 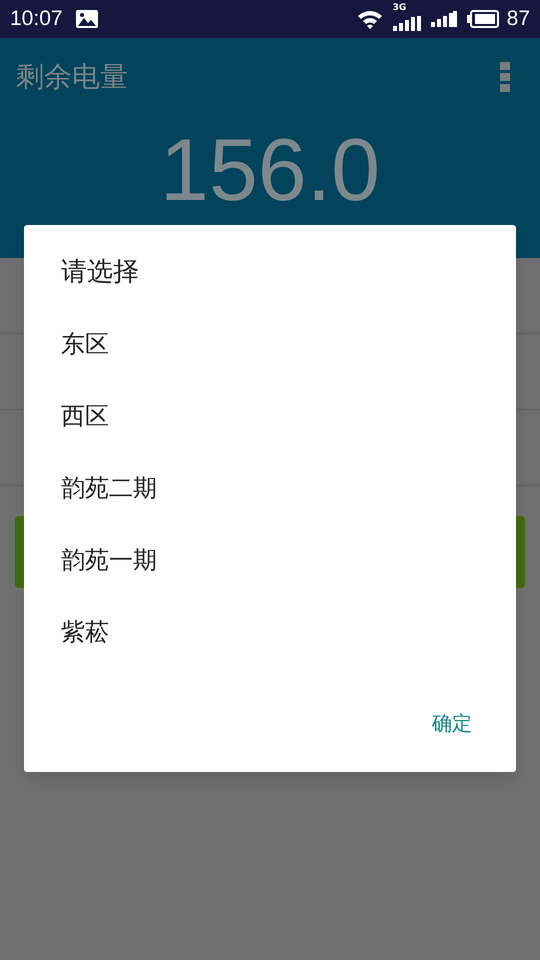 What do you see at coordinates (443, 19) in the screenshot?
I see `signal-icon` at bounding box center [443, 19].